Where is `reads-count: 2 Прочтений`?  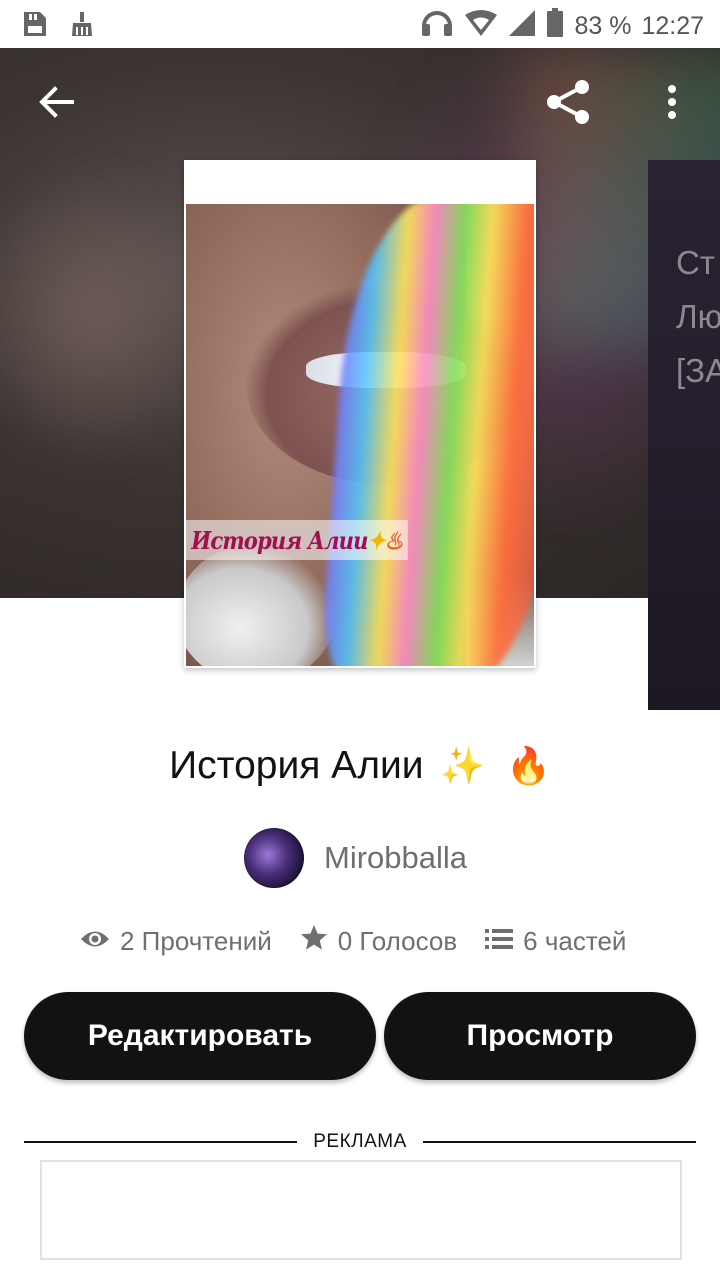 reads-count: 2 Прочтений is located at coordinates (196, 940).